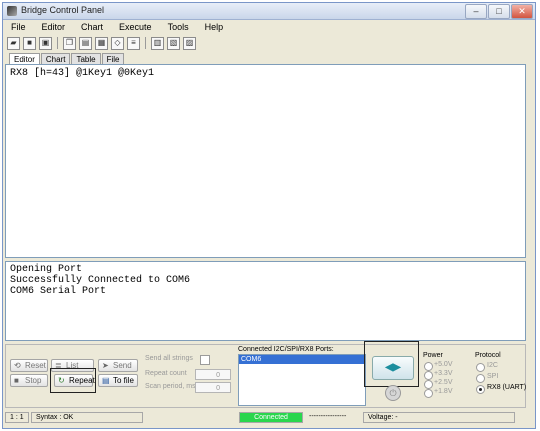  Describe the element at coordinates (133, 43) in the screenshot. I see `list-icon: ≡` at that location.